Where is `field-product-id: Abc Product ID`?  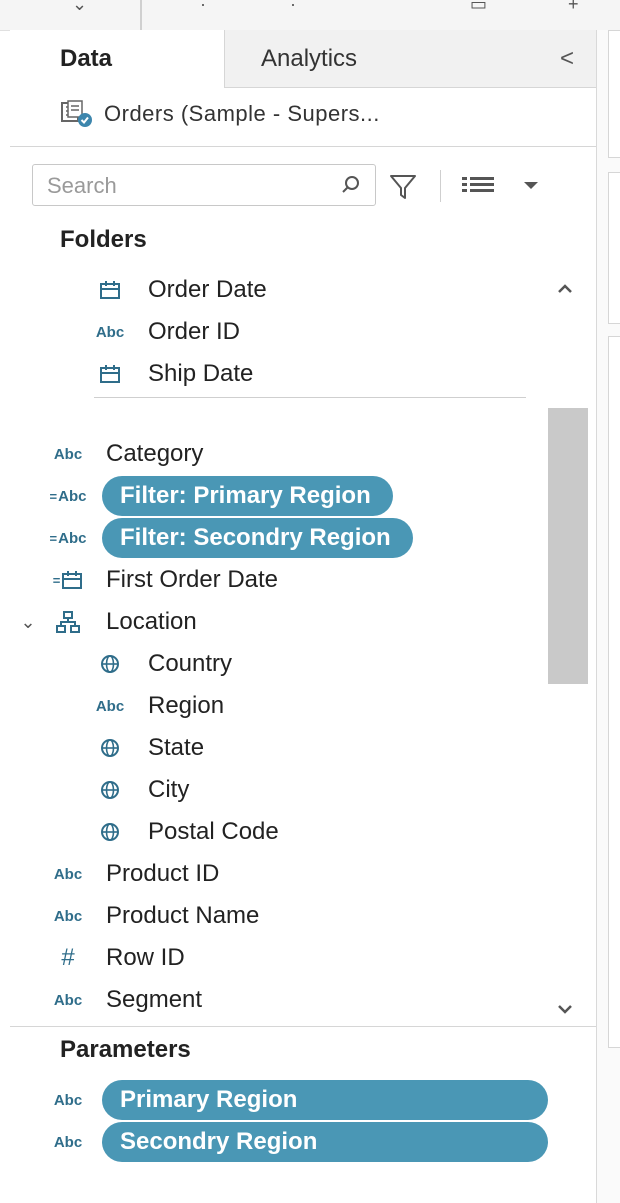 field-product-id: Abc Product ID is located at coordinates (129, 874).